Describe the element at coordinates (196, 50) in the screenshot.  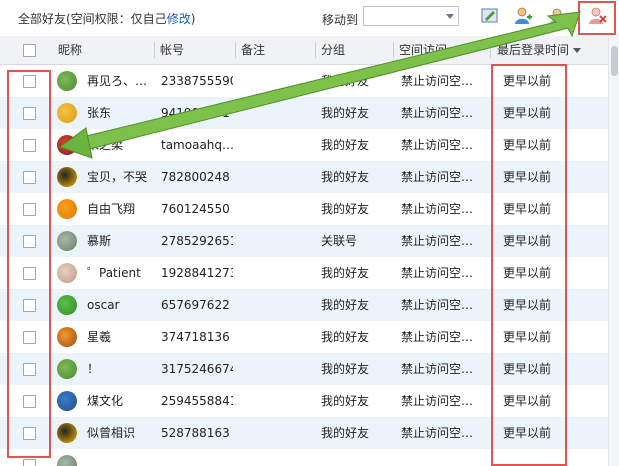
I see `column-account: 帐号` at that location.